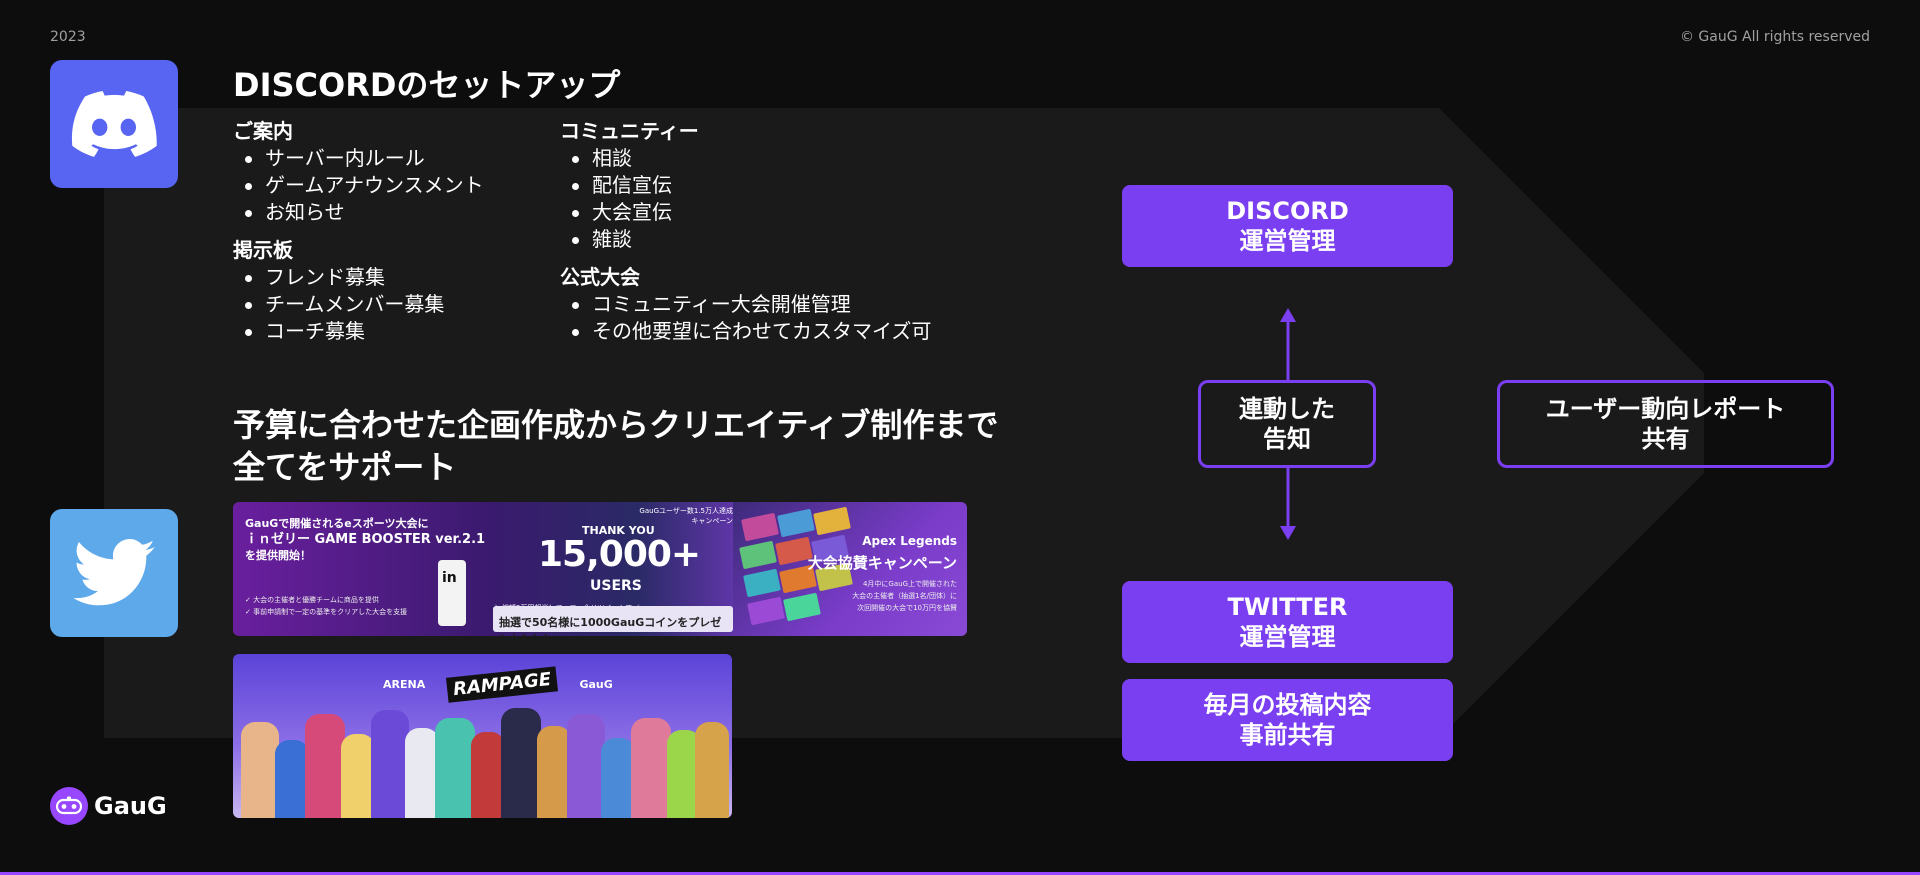 This screenshot has height=875, width=1920. I want to click on list-item: 大会宣伝, so click(745, 212).